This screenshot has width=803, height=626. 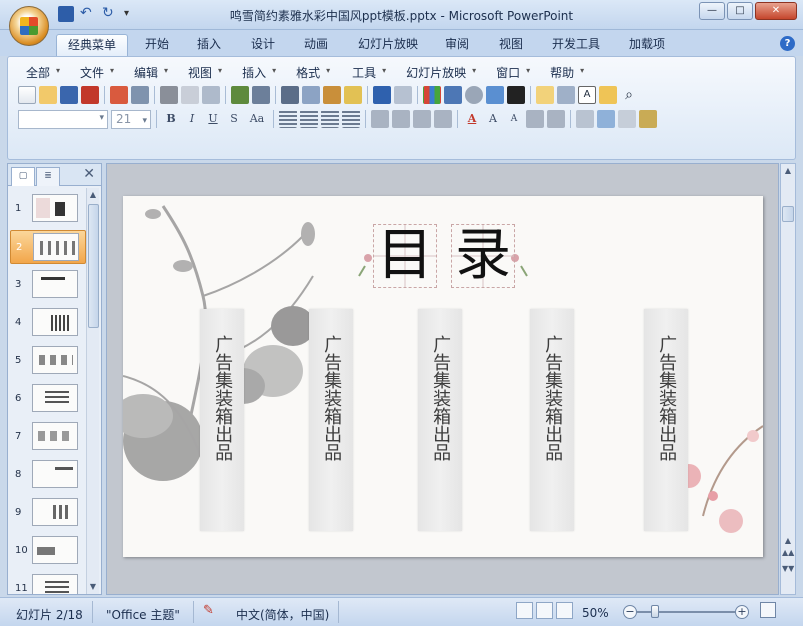 I want to click on increase-indent-icon, so click(x=556, y=119).